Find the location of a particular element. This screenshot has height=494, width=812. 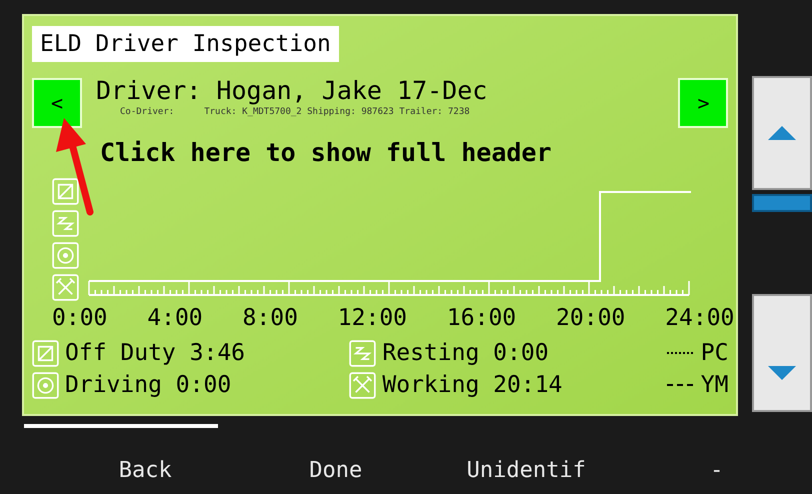

axis-label: 8:00 is located at coordinates (270, 318).